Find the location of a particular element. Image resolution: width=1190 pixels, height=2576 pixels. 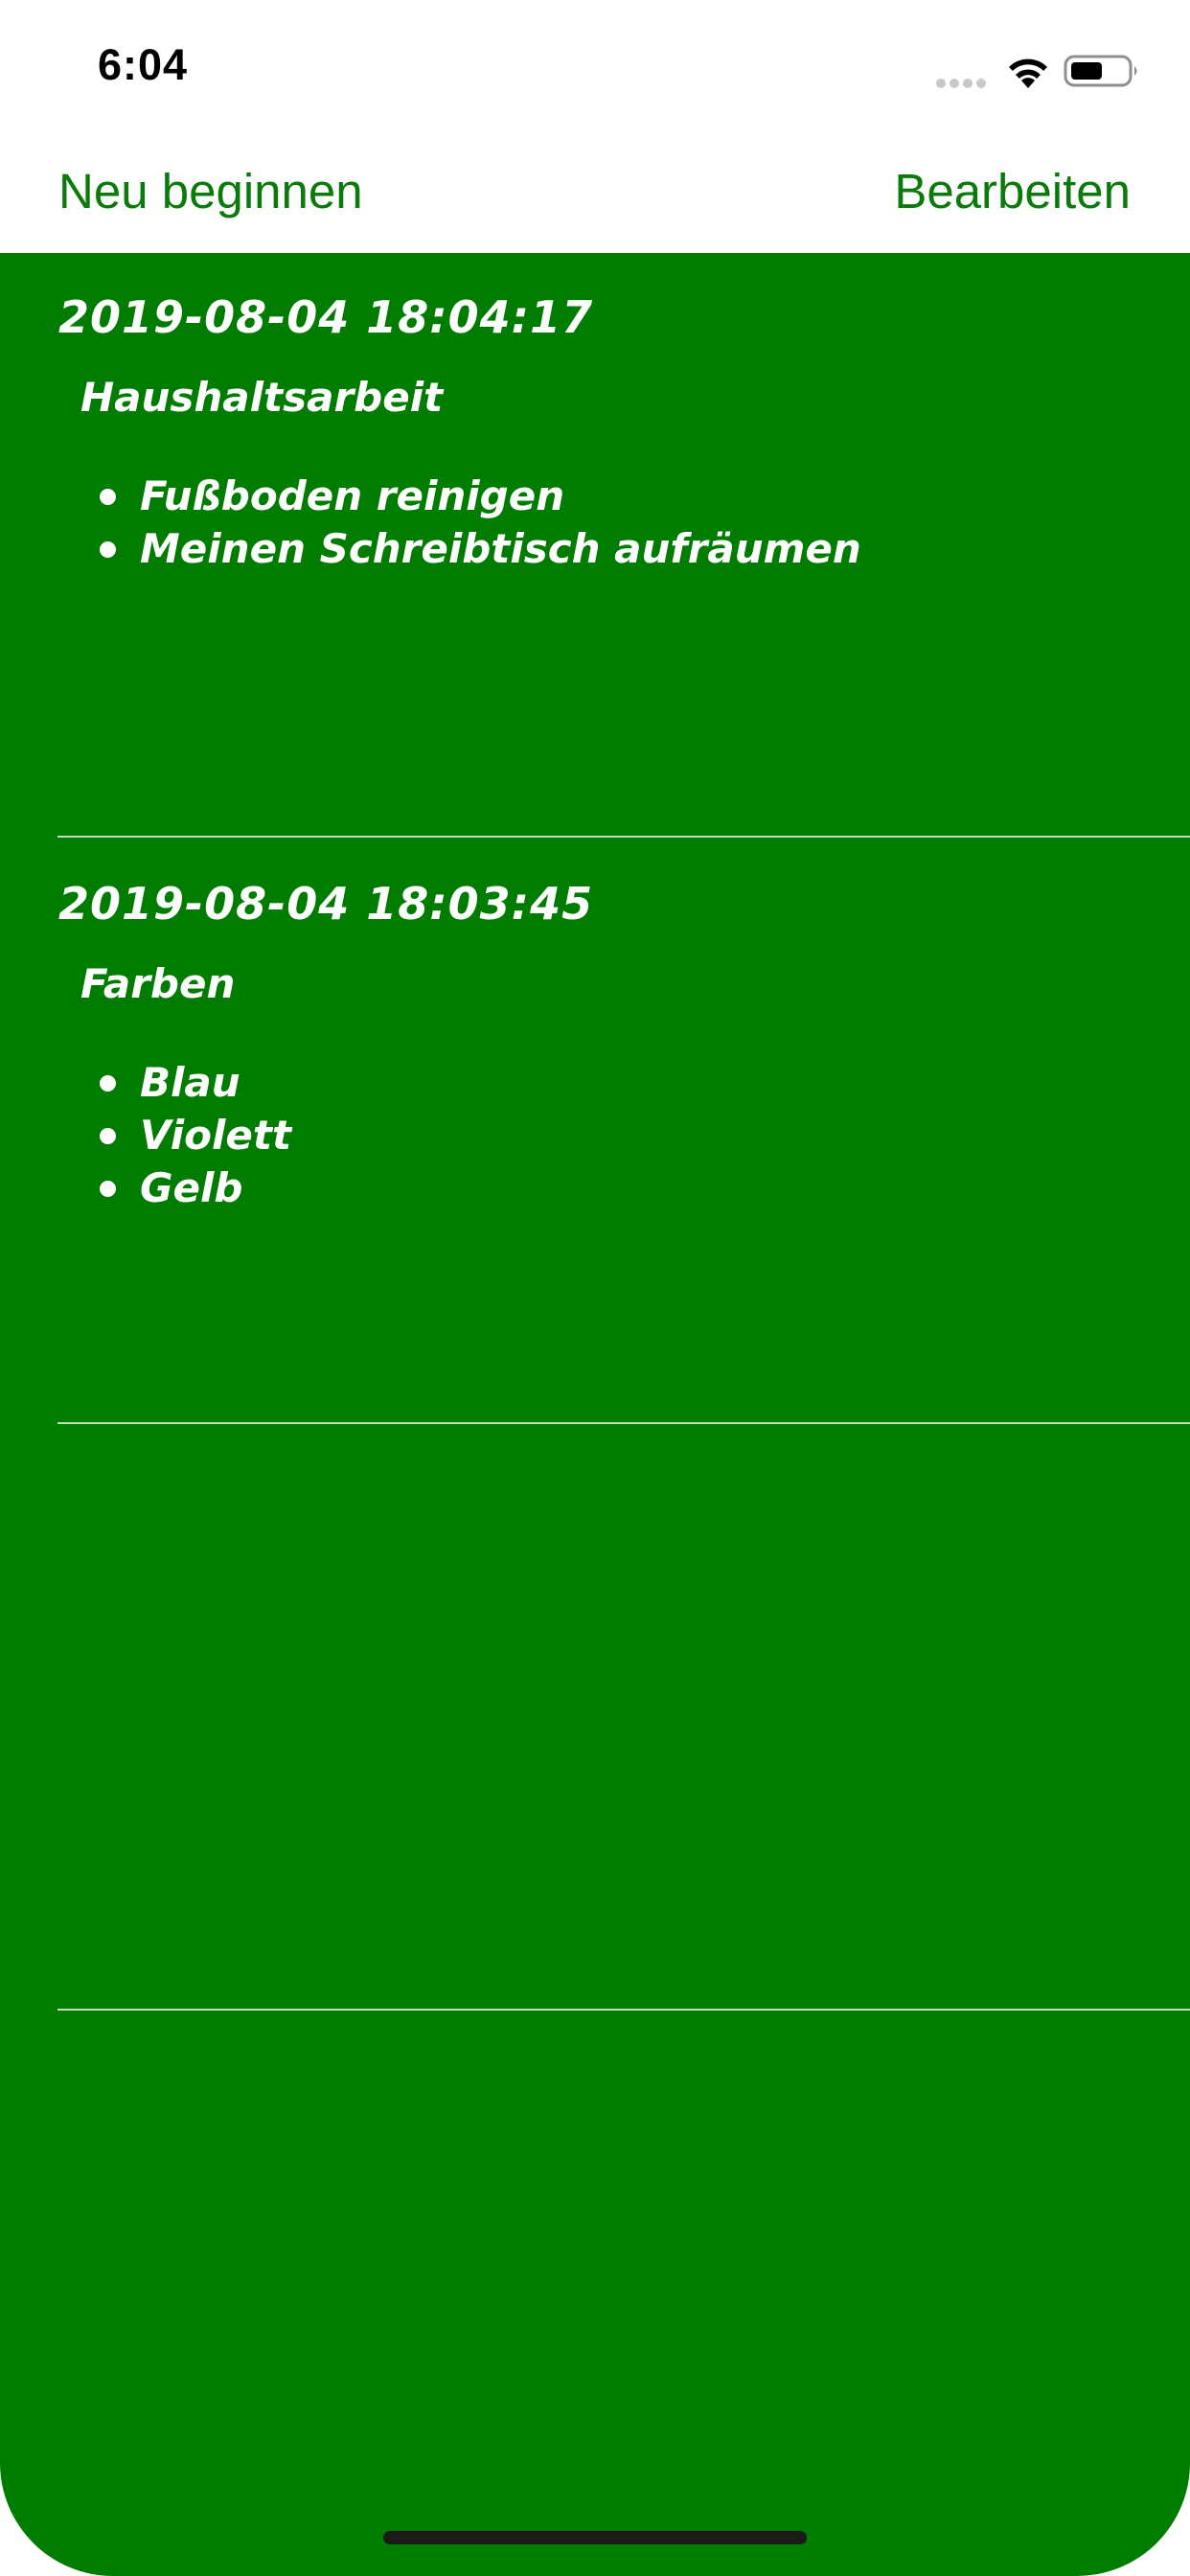

battery-icon is located at coordinates (1101, 71).